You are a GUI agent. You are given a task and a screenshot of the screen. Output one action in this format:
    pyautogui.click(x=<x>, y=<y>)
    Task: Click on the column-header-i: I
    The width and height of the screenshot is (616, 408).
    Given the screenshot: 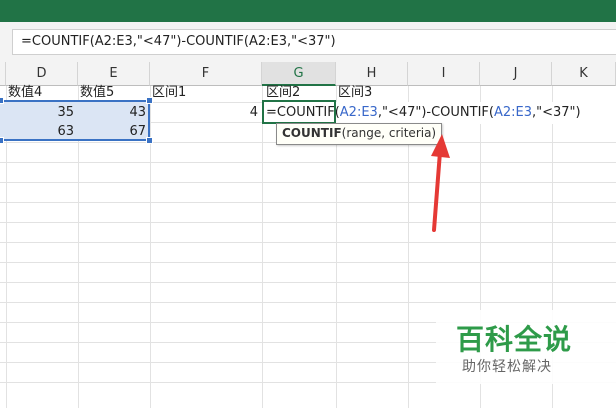 What is the action you would take?
    pyautogui.click(x=444, y=74)
    